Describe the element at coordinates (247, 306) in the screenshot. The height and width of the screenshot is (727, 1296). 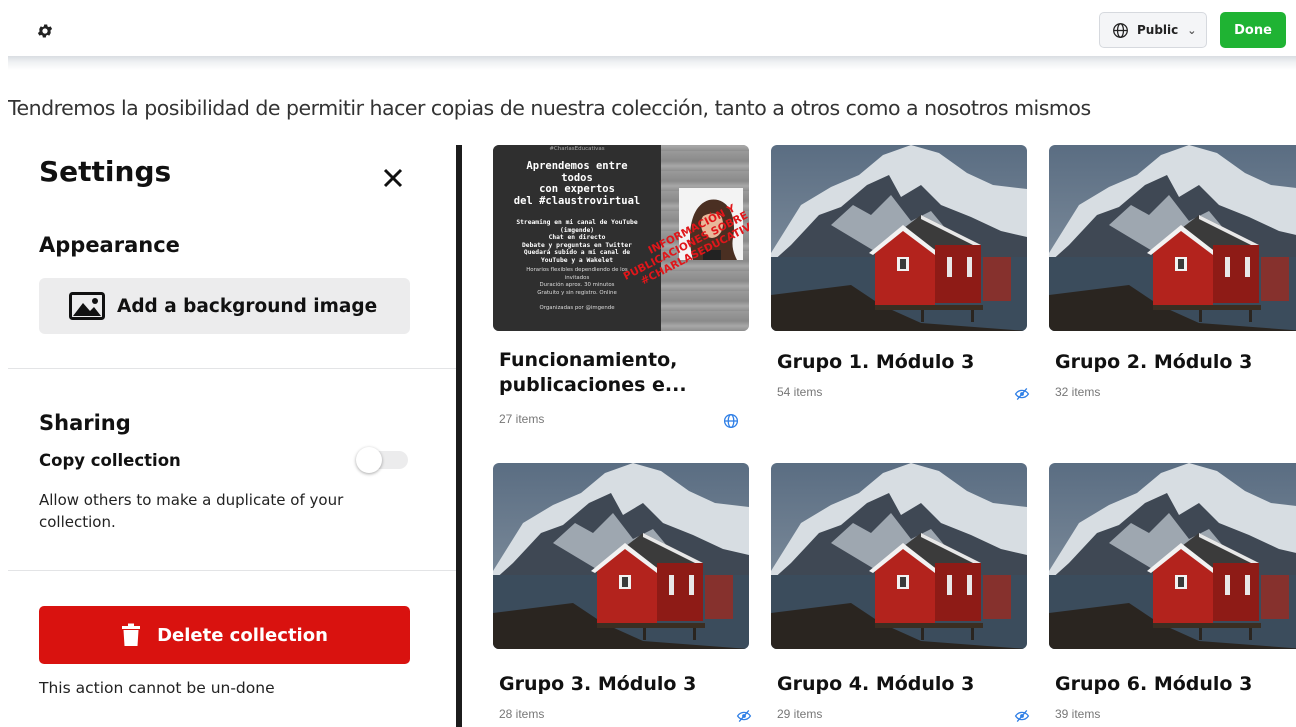
I see `add-background-label: Add a background image` at that location.